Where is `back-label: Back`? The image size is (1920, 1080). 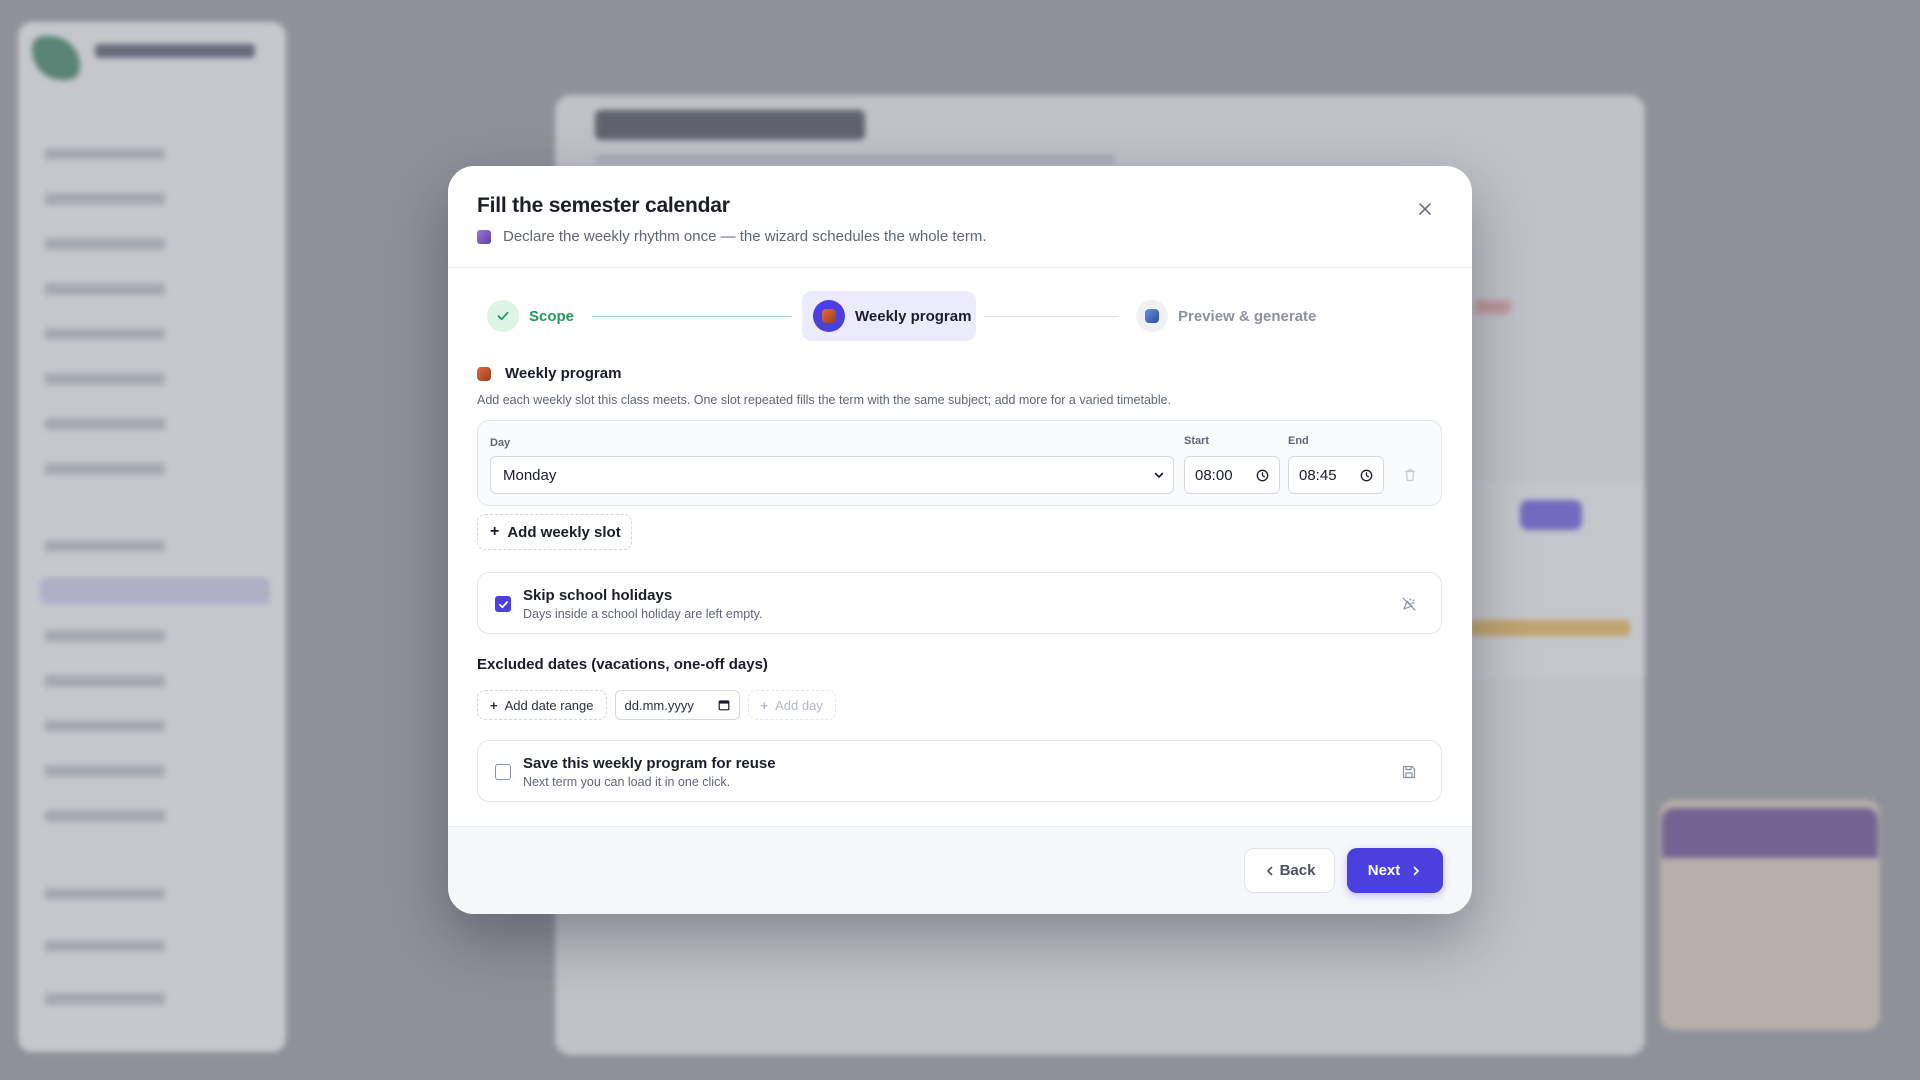 back-label: Back is located at coordinates (1297, 870).